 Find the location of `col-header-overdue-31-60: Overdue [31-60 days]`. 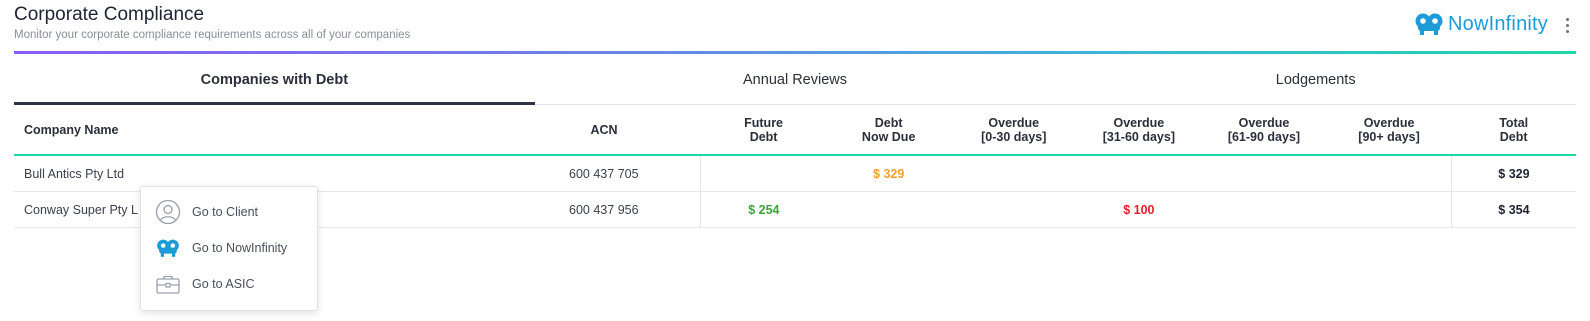

col-header-overdue-31-60: Overdue [31-60 days] is located at coordinates (1139, 130).